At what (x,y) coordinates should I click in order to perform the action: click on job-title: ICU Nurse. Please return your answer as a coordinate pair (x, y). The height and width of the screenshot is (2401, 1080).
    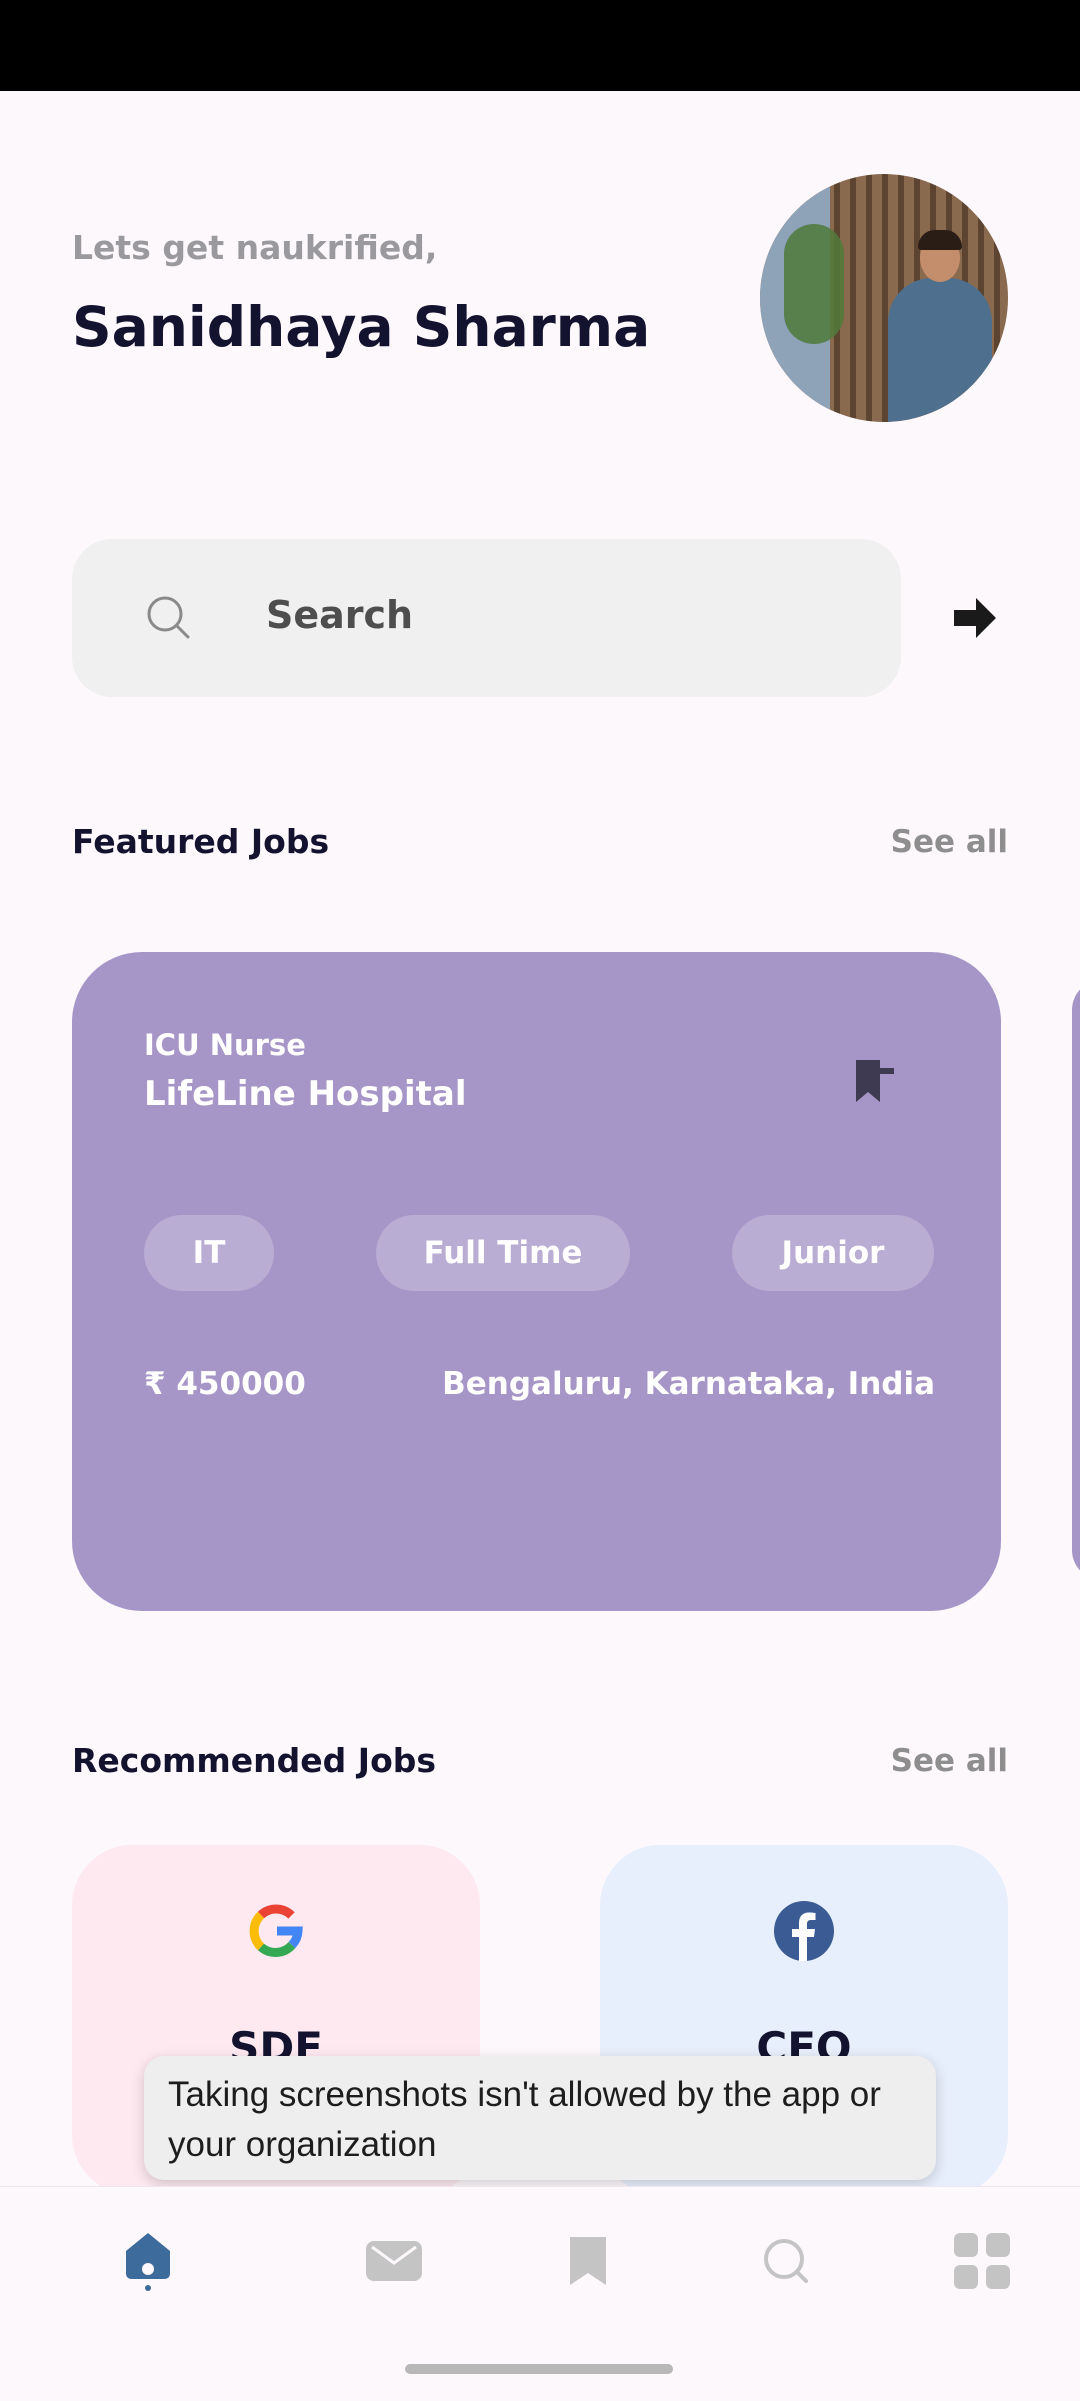
    Looking at the image, I should click on (225, 1045).